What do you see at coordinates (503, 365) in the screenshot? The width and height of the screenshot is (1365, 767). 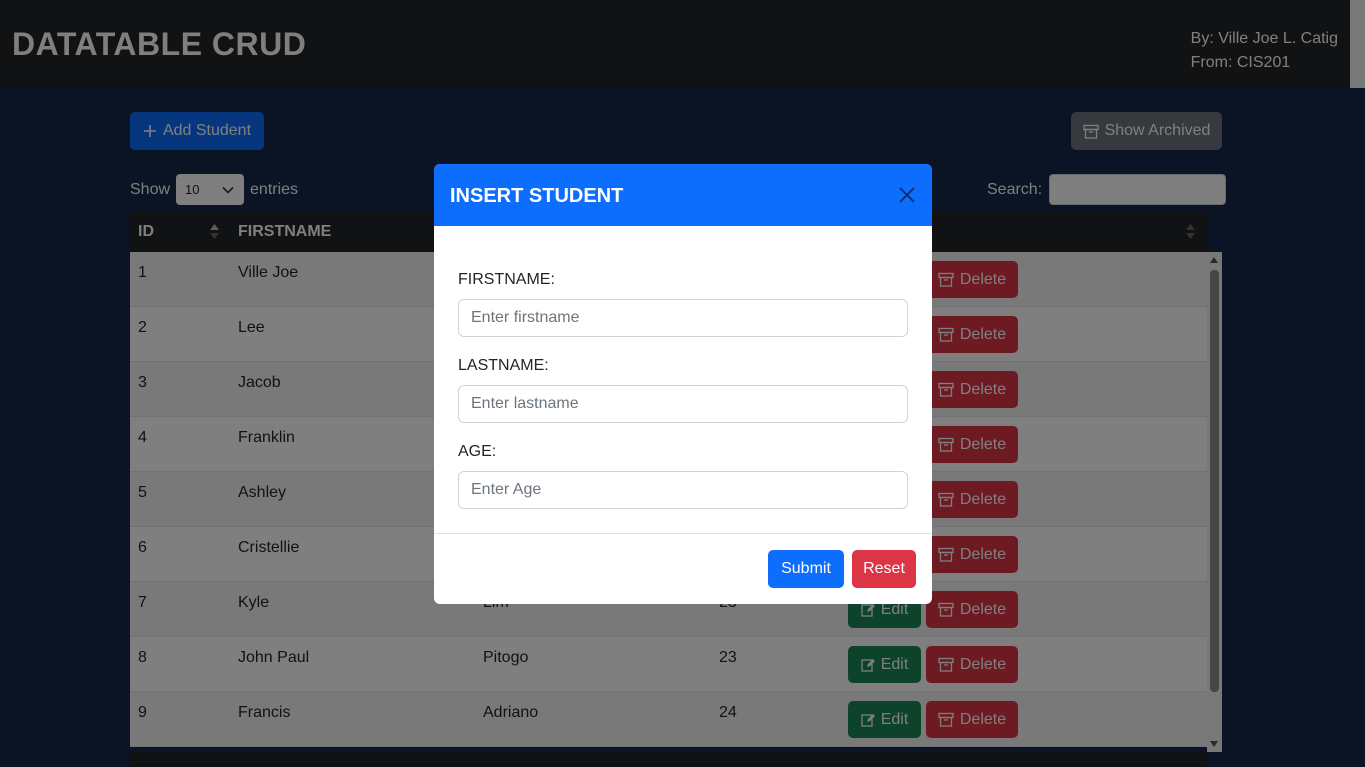 I see `lastname-label: LASTNAME:` at bounding box center [503, 365].